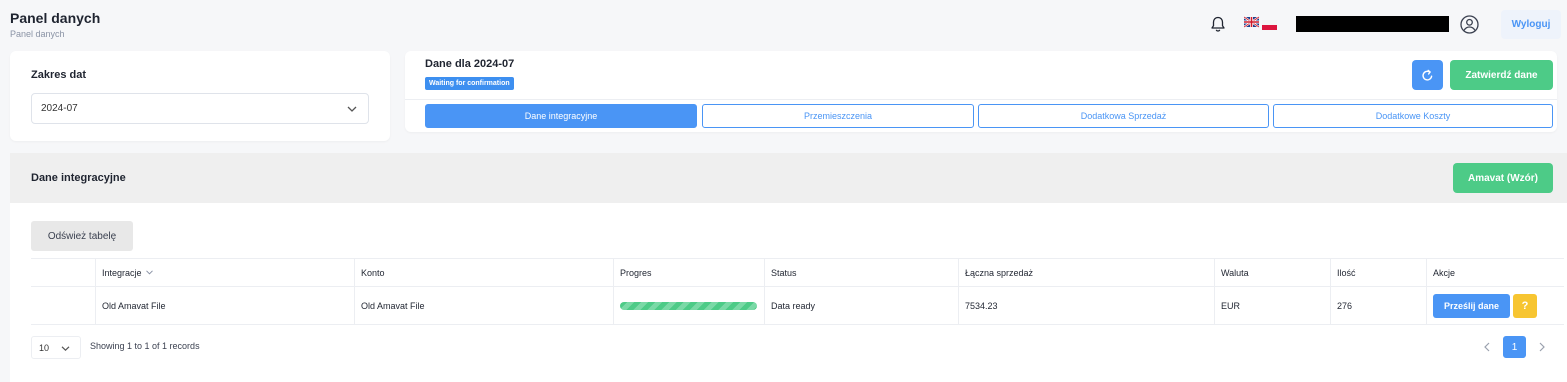 This screenshot has height=382, width=1567. Describe the element at coordinates (788, 178) in the screenshot. I see `section-header: Dane integracyjne Amavat (Wzór)` at that location.